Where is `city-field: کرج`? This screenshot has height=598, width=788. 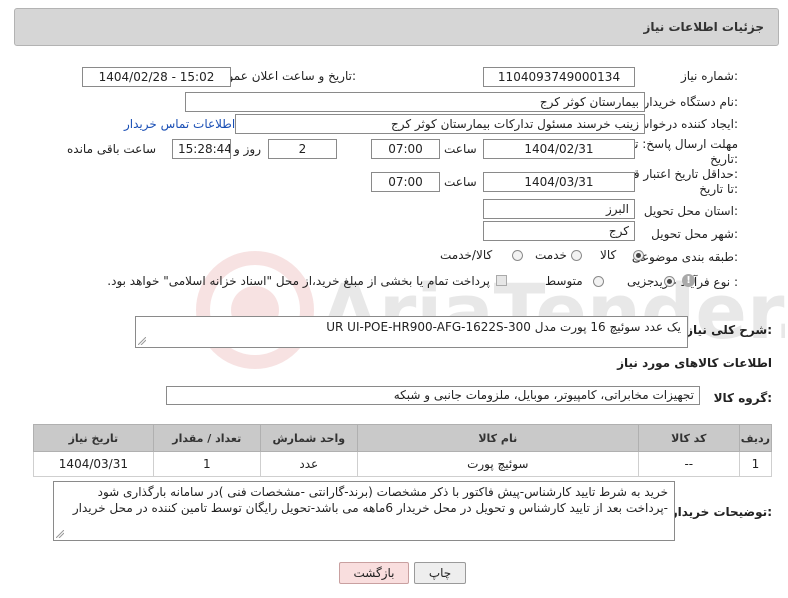
city-field: کرج is located at coordinates (559, 231).